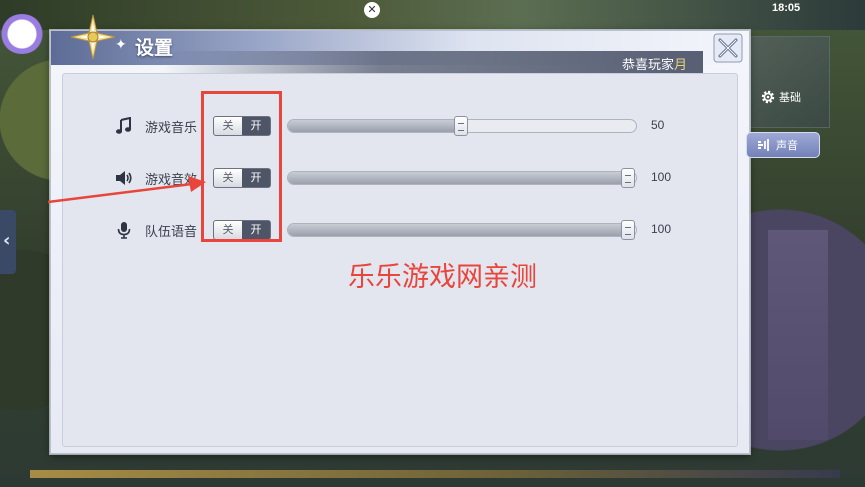 This screenshot has height=487, width=865. Describe the element at coordinates (435, 474) in the screenshot. I see `experience-bar` at that location.